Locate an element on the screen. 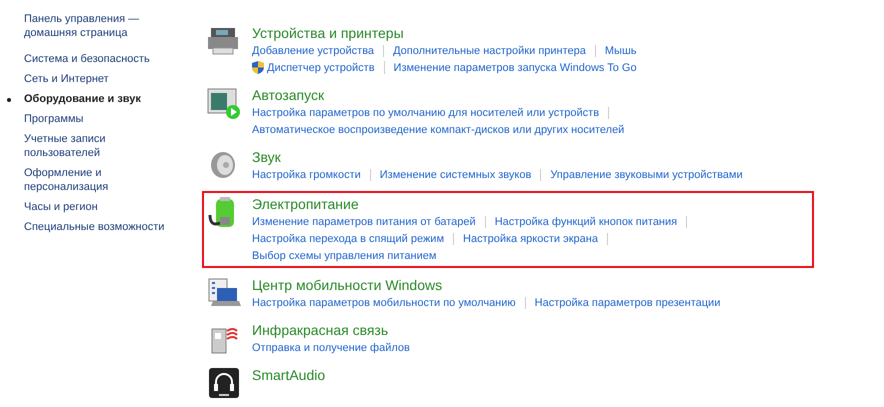  settings-link: Управление звуковыми устройствами is located at coordinates (646, 174).